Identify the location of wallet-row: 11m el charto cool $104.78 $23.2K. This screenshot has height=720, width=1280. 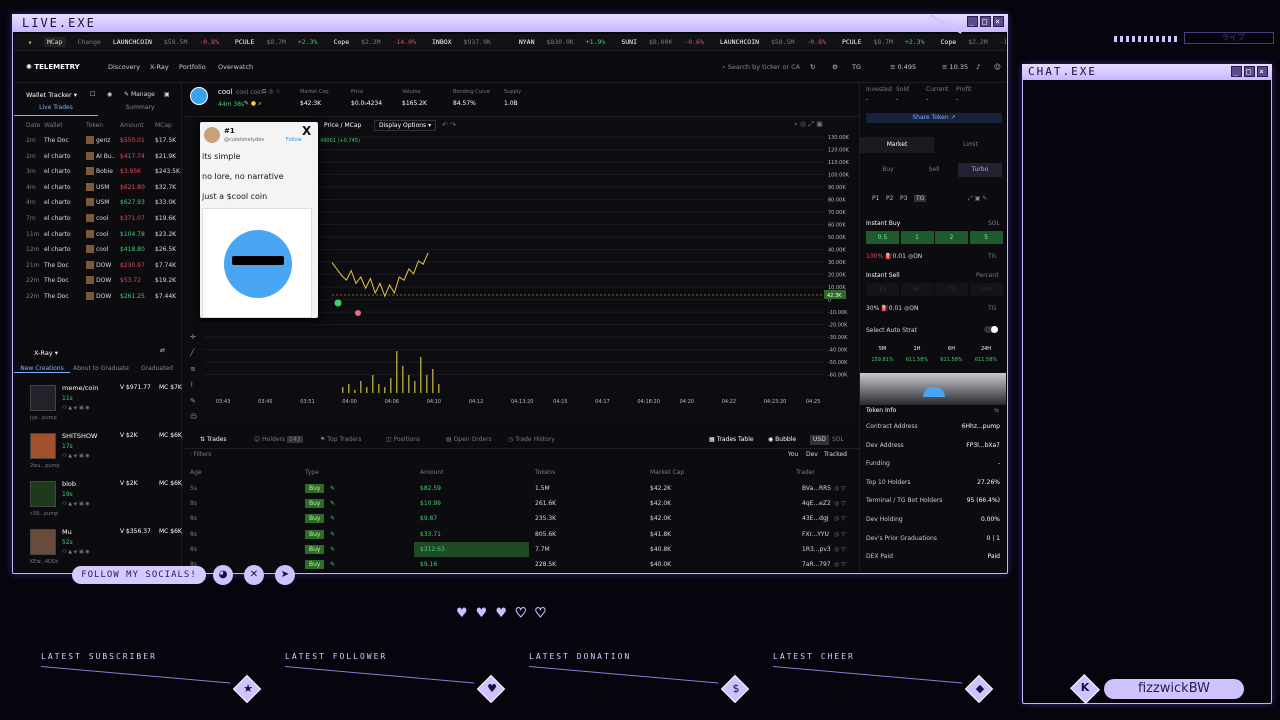
(98, 234).